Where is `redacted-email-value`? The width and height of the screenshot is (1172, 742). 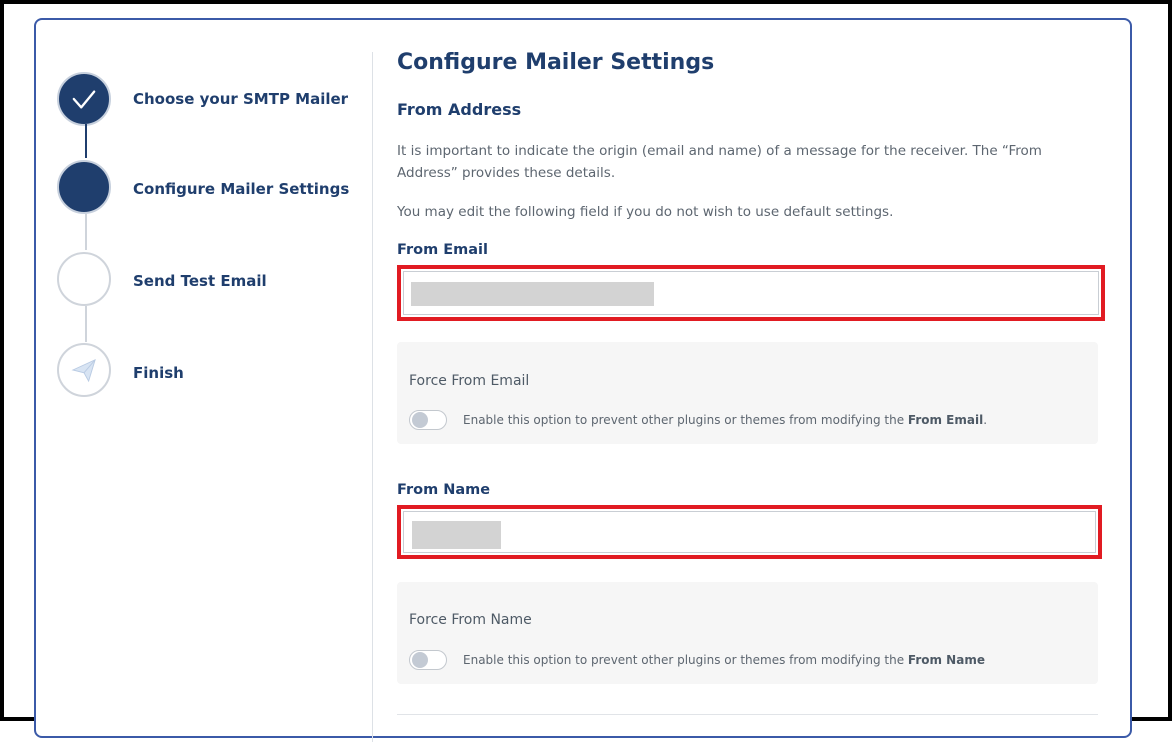 redacted-email-value is located at coordinates (532, 294).